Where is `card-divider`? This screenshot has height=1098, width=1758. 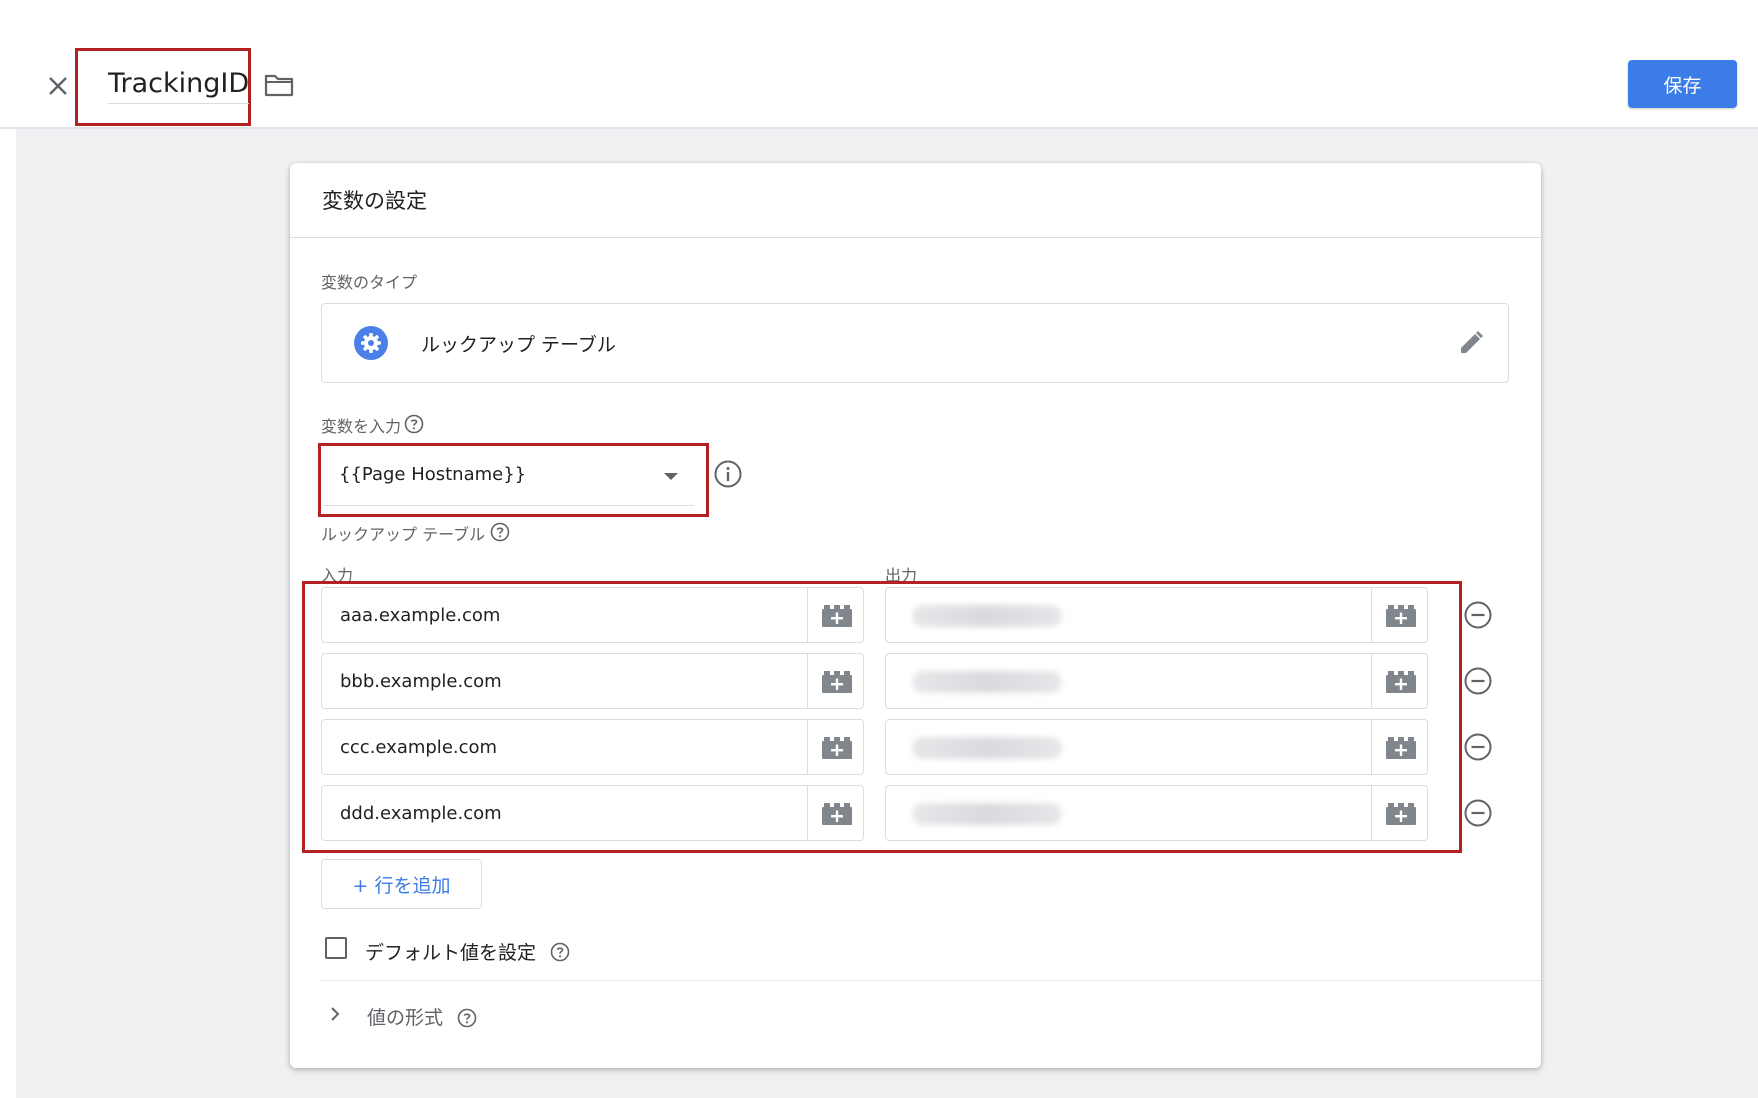
card-divider is located at coordinates (915, 237).